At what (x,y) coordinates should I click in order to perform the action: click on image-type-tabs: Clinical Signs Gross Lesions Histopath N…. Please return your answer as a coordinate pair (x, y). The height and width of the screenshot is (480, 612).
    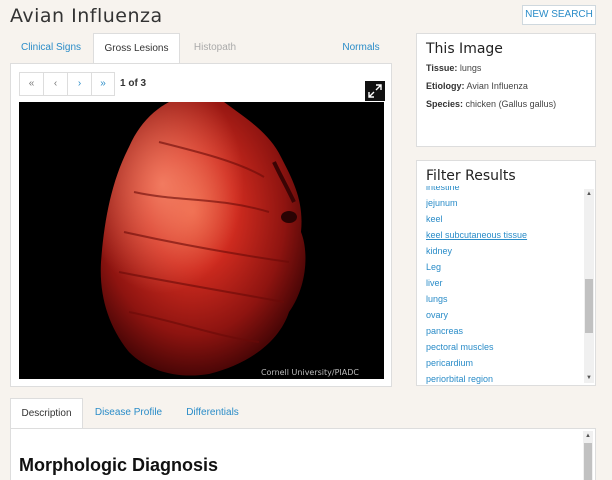
    Looking at the image, I should click on (201, 48).